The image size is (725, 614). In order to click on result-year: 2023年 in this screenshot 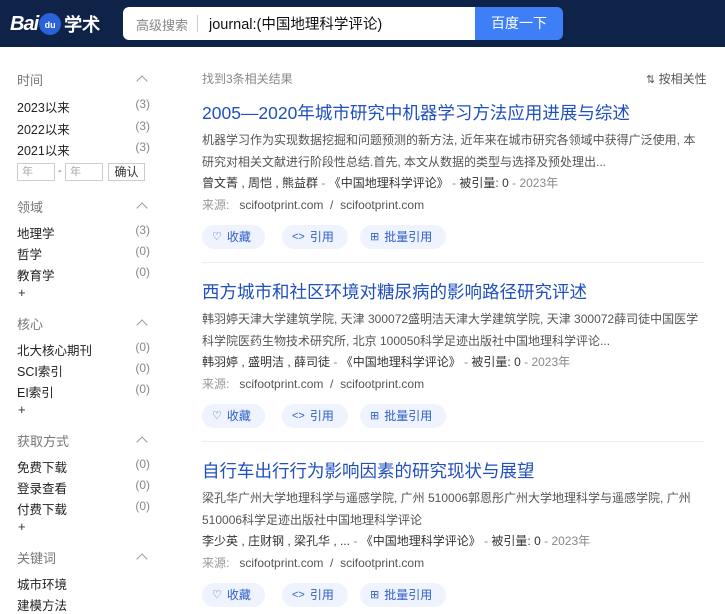, I will do `click(551, 362)`.